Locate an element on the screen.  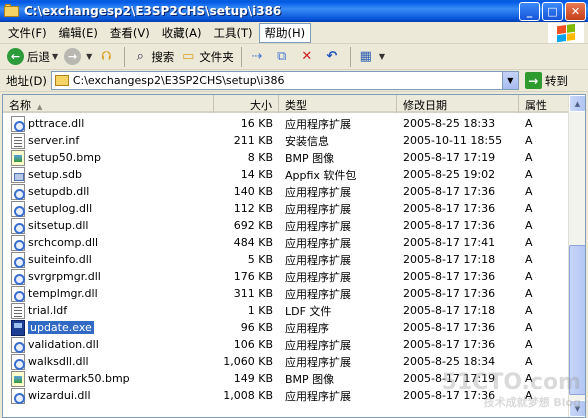
file-row: setuplog.dll 112 KB 应用程序扩展 2005-8-17 17:36 A is located at coordinates (286, 208).